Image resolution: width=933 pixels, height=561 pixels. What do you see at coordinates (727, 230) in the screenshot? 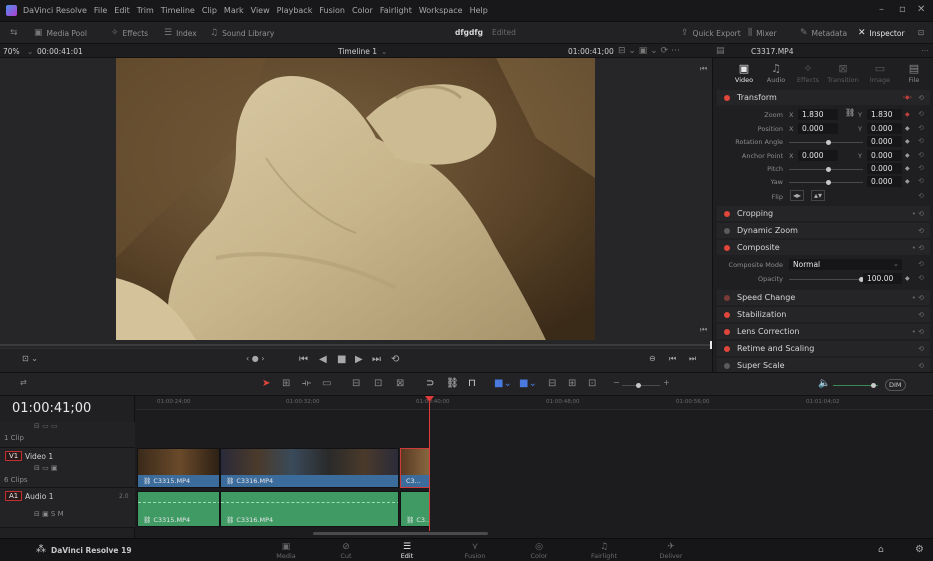
I see `dynamic-zoom-enable-dot` at bounding box center [727, 230].